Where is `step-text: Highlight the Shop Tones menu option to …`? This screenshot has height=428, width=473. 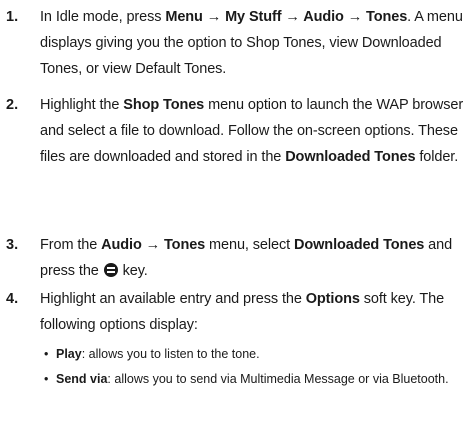 step-text: Highlight the Shop Tones menu option to … is located at coordinates (252, 131).